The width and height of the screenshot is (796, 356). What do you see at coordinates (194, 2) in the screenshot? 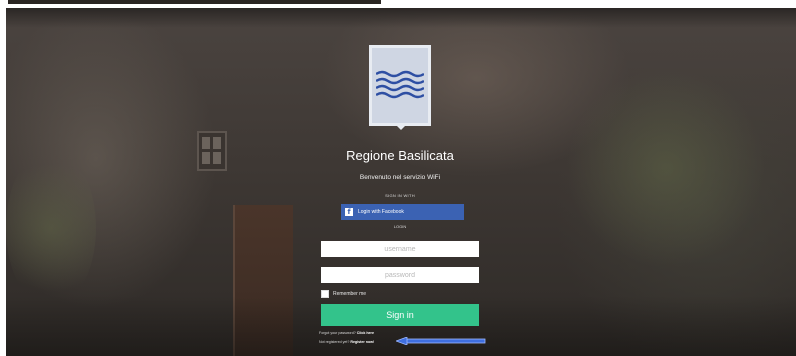
I see `top-image-edge` at bounding box center [194, 2].